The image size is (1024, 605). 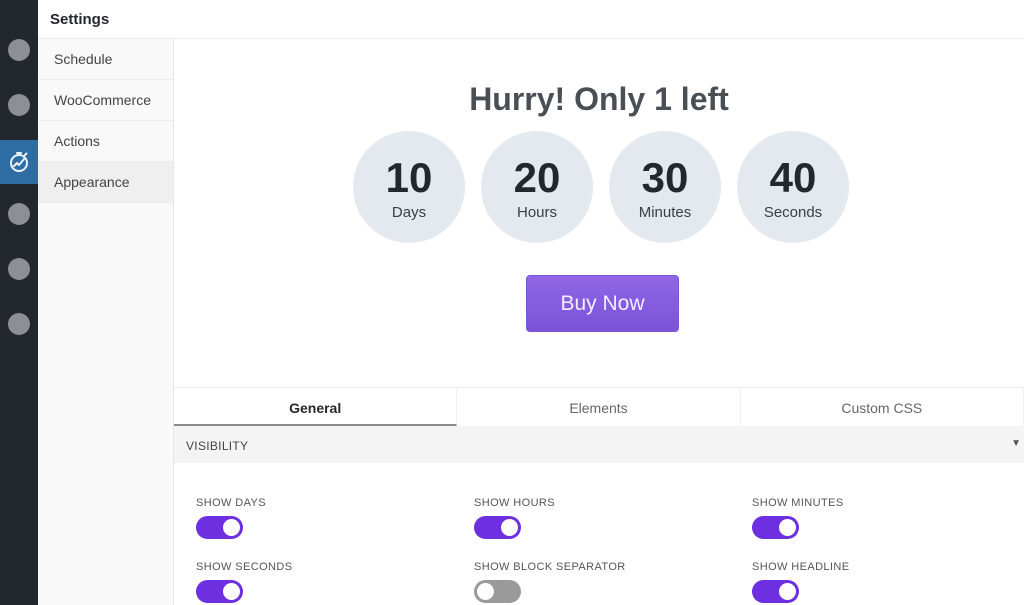 I want to click on setting-show-days: SHOW DAYS, so click(x=231, y=518).